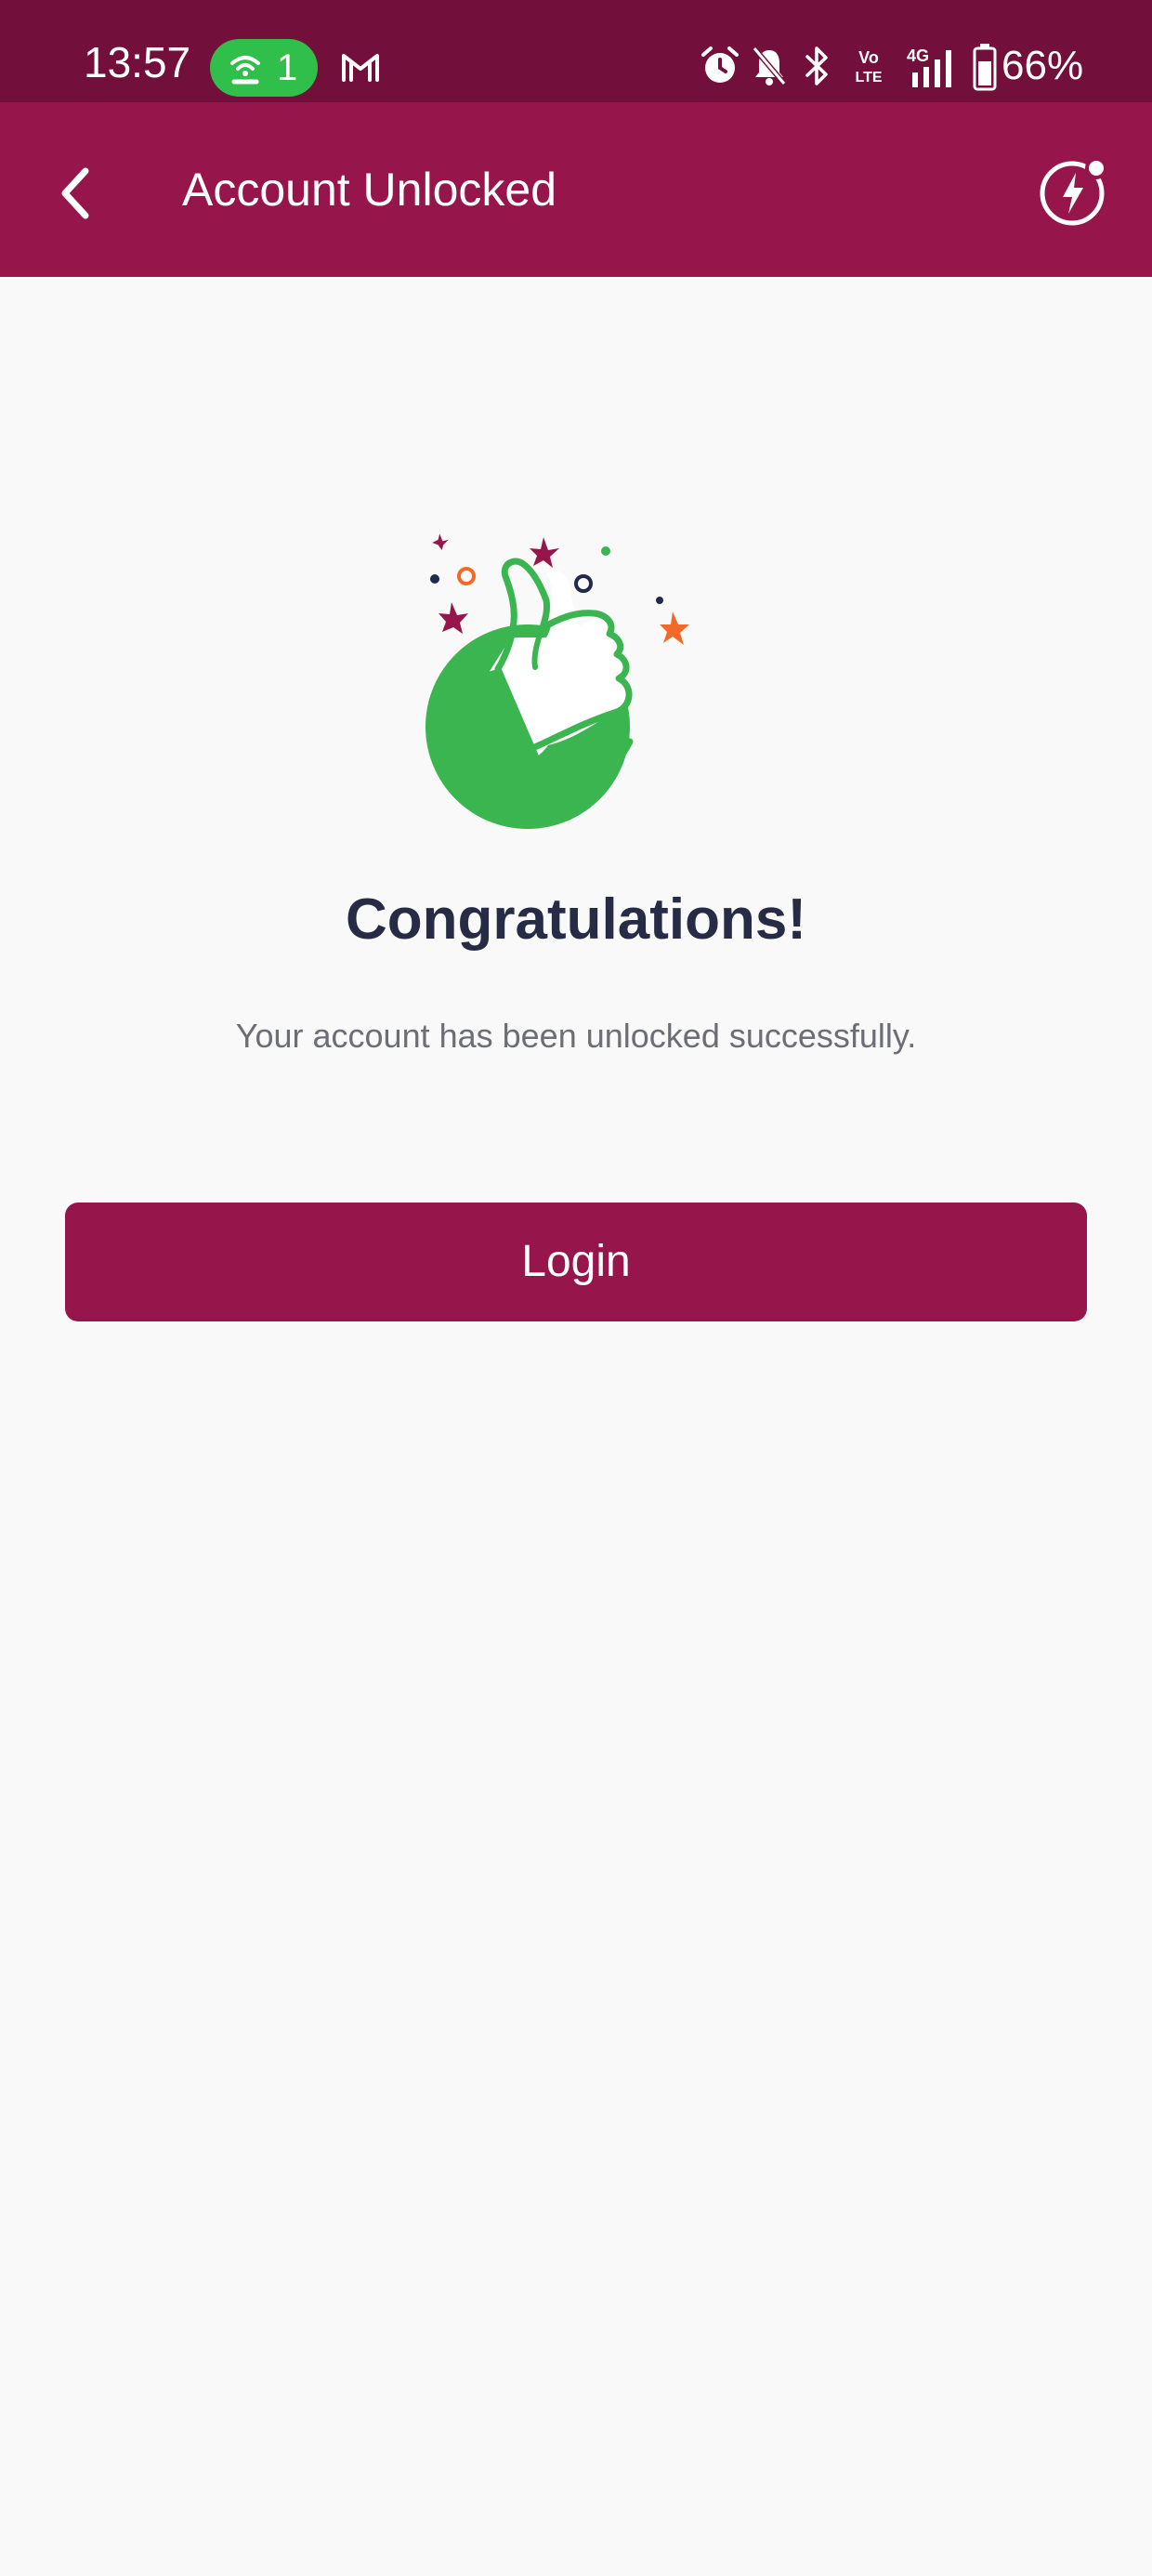 The image size is (1152, 2576). What do you see at coordinates (1042, 65) in the screenshot?
I see `battery-percentage: 66%` at bounding box center [1042, 65].